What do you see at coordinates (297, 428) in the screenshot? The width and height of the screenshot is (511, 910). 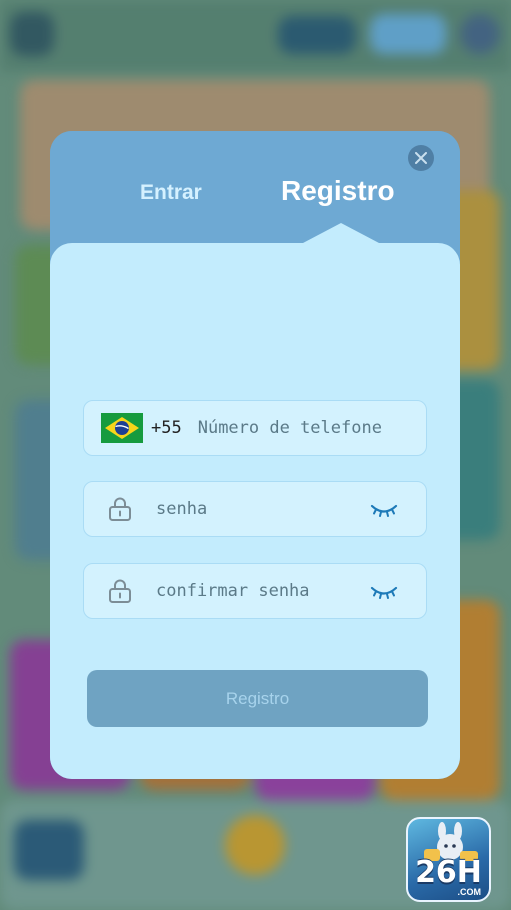 I see `phone-input` at bounding box center [297, 428].